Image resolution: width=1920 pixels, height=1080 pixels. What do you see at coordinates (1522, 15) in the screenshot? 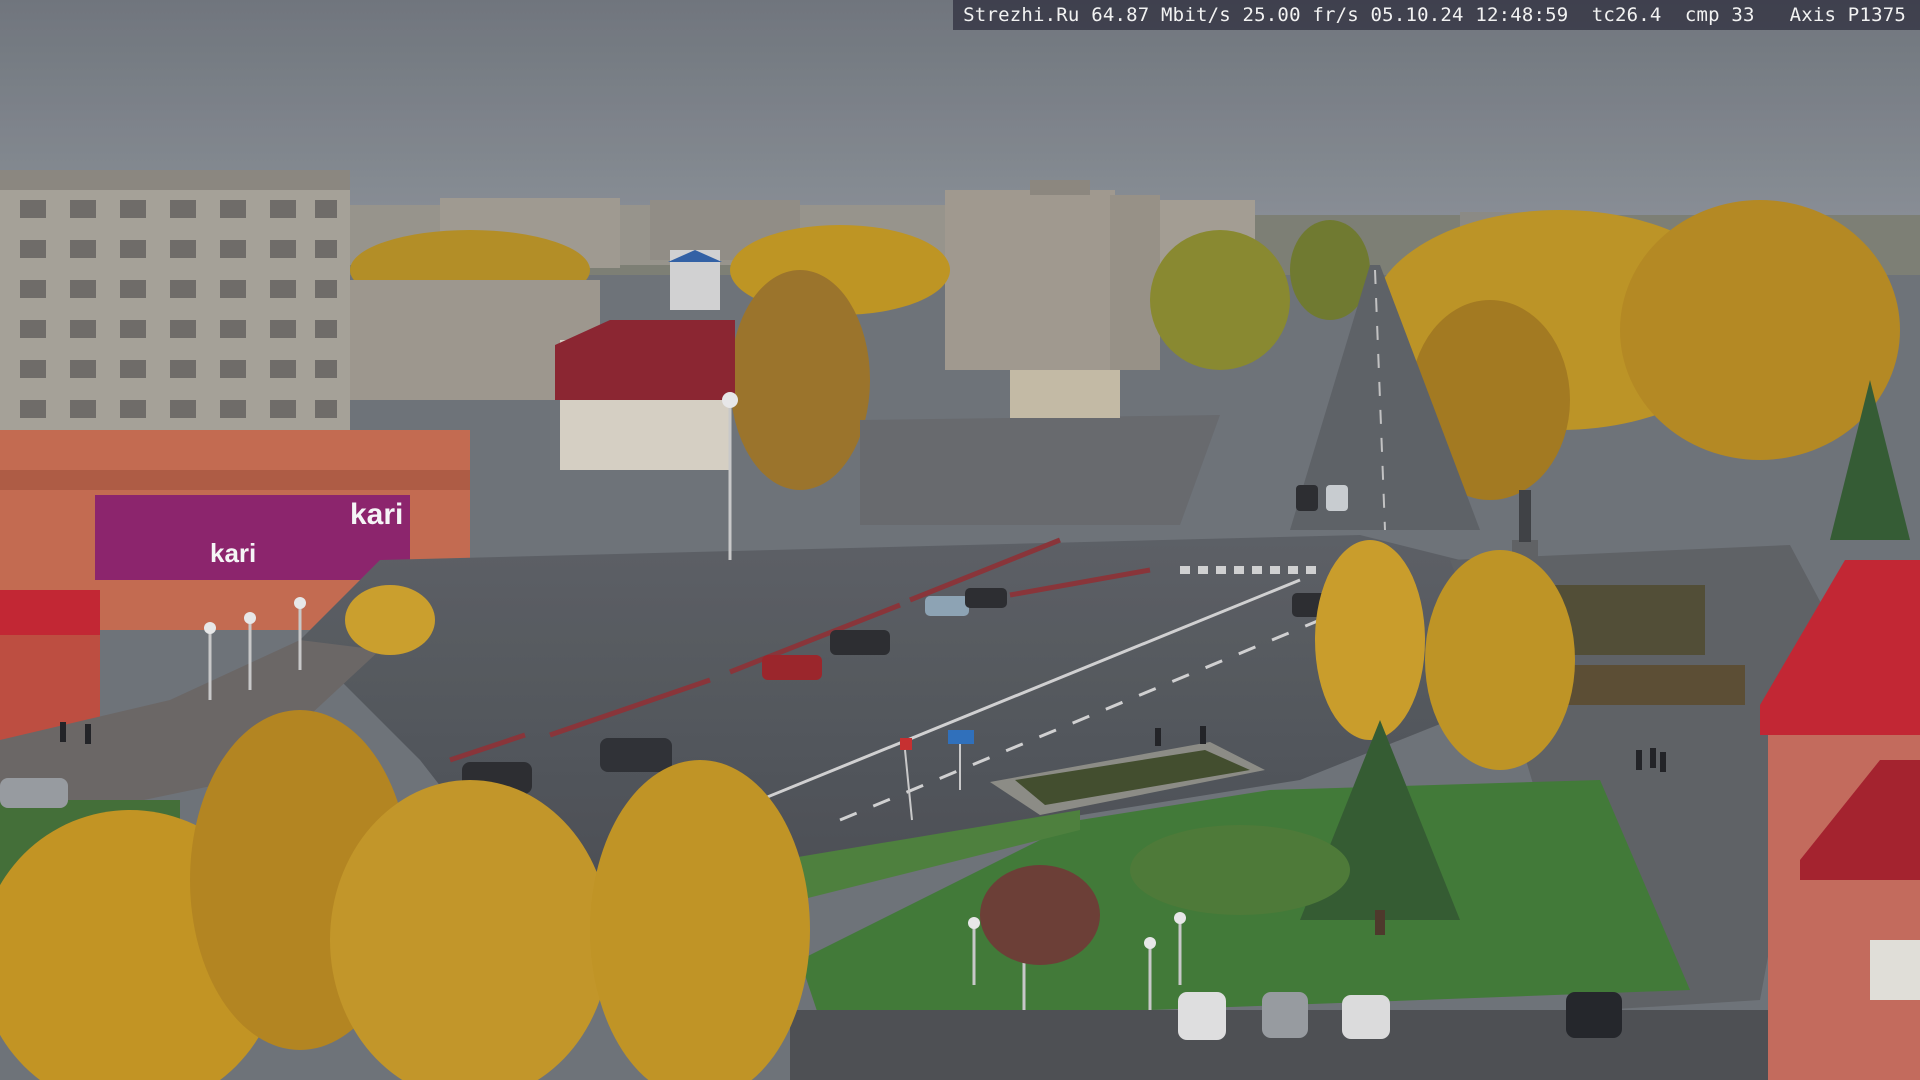
I see `osd-time: 12:48:59` at bounding box center [1522, 15].